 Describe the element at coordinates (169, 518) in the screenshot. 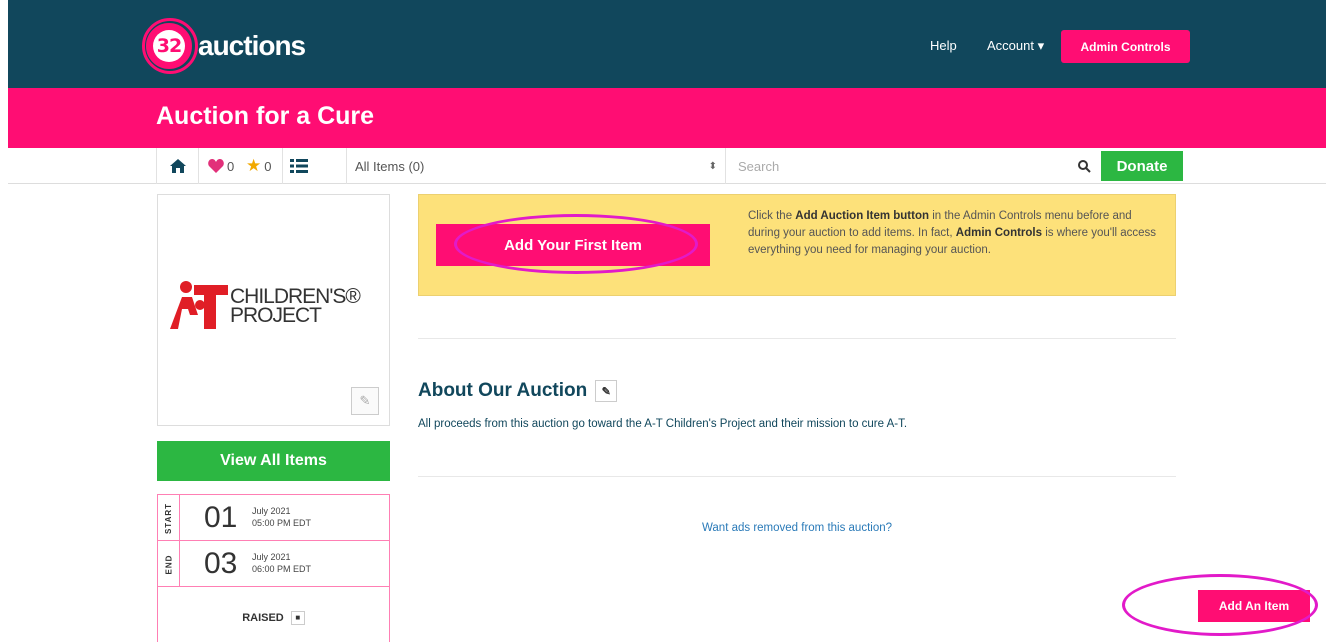

I see `start-label: START` at that location.